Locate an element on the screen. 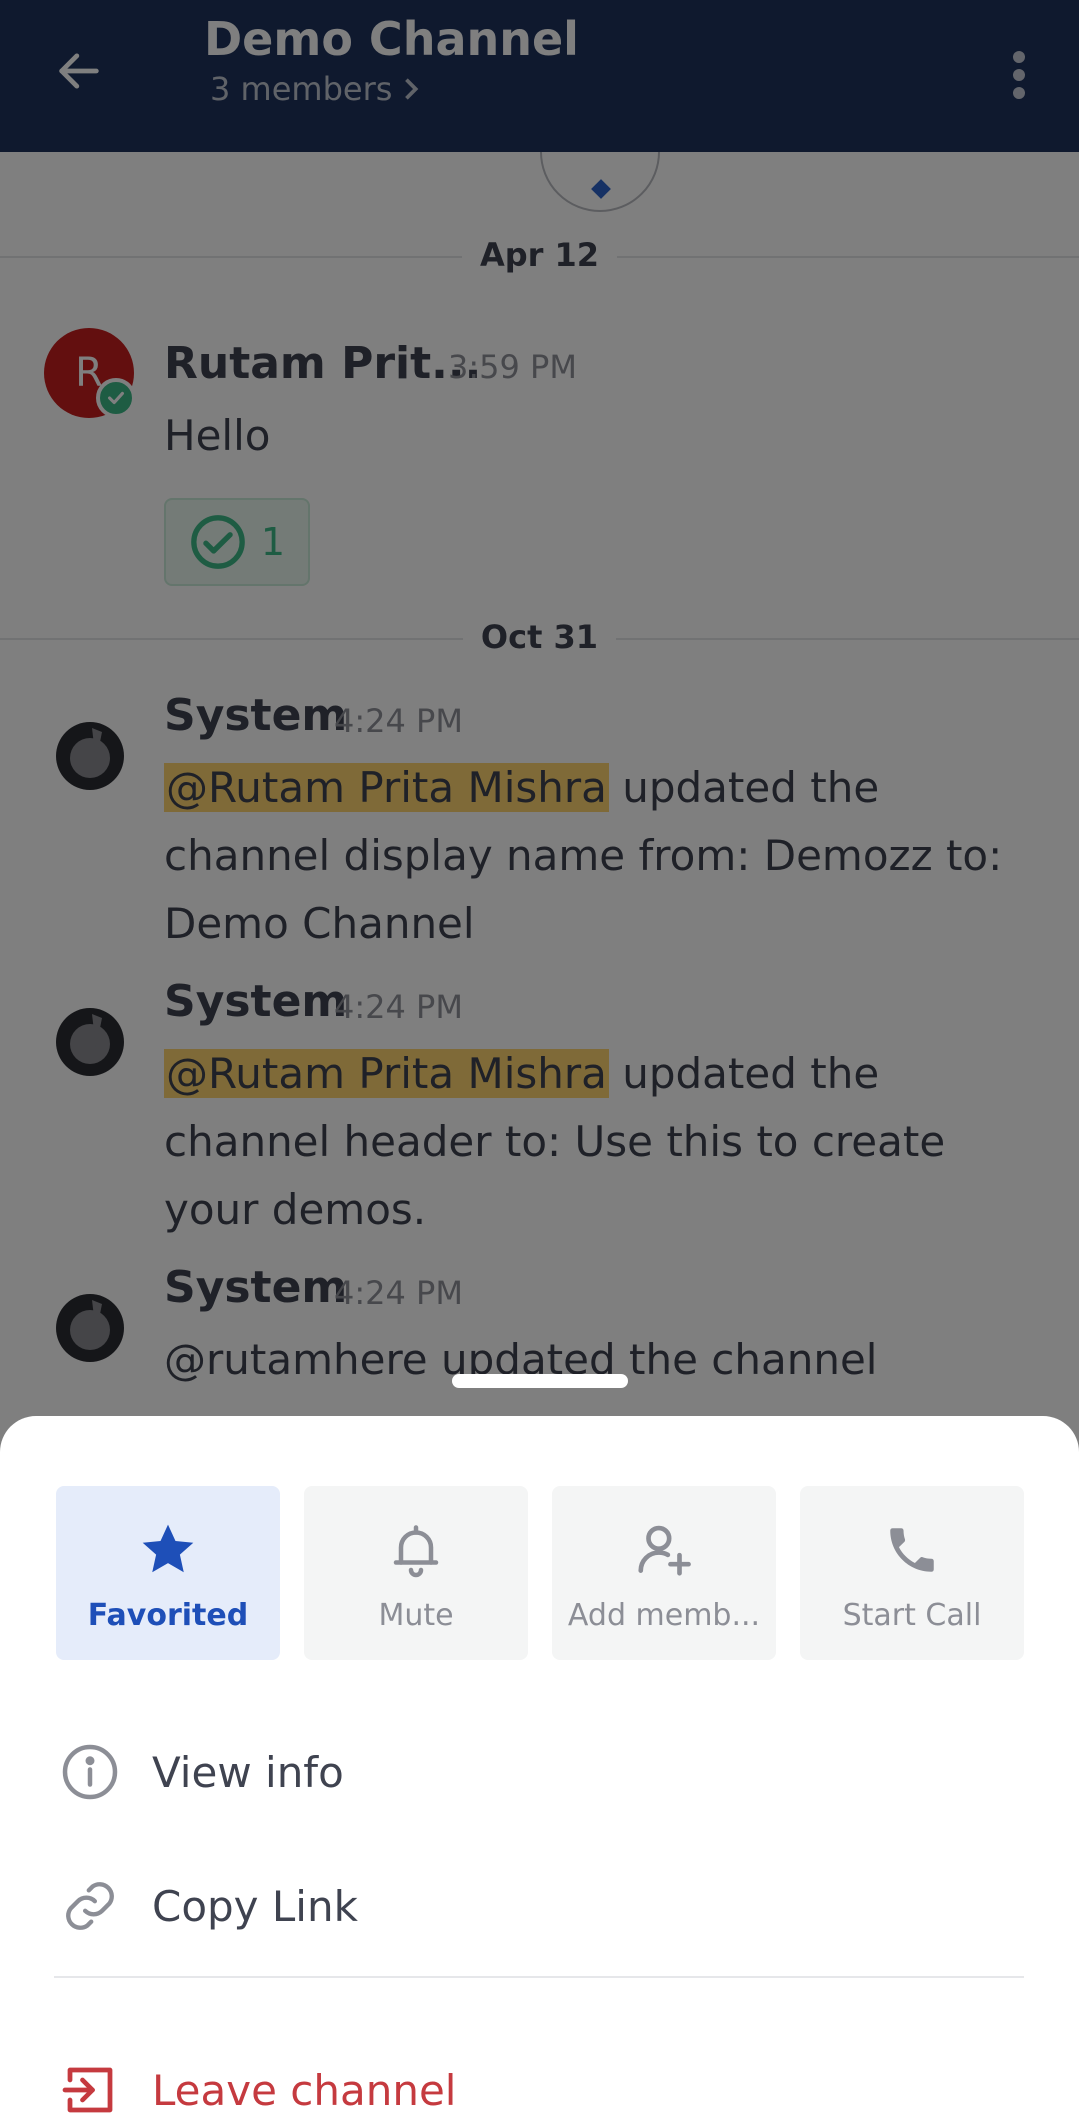 This screenshot has width=1079, height=2116. link-icon is located at coordinates (90, 1906).